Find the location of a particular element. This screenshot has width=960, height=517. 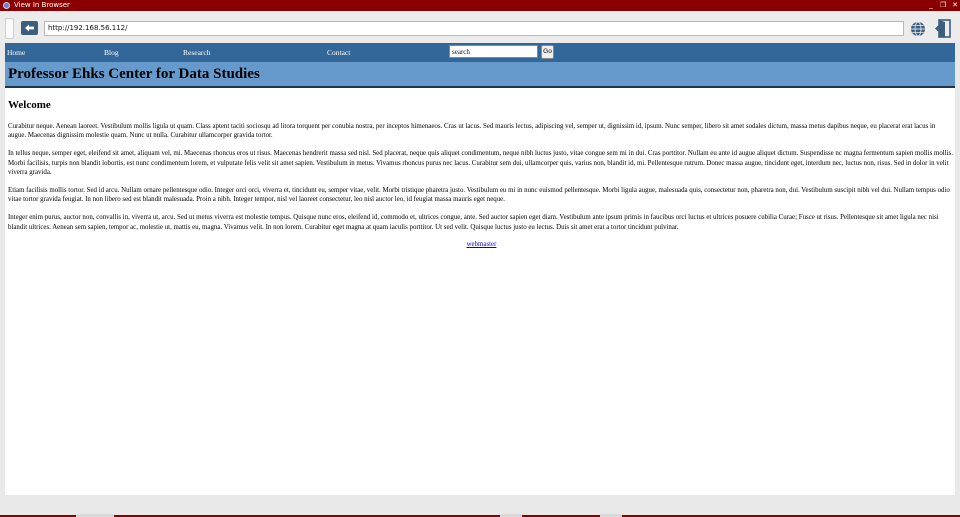

browser-toolbar: http://192.168.56.112/ is located at coordinates (480, 27).